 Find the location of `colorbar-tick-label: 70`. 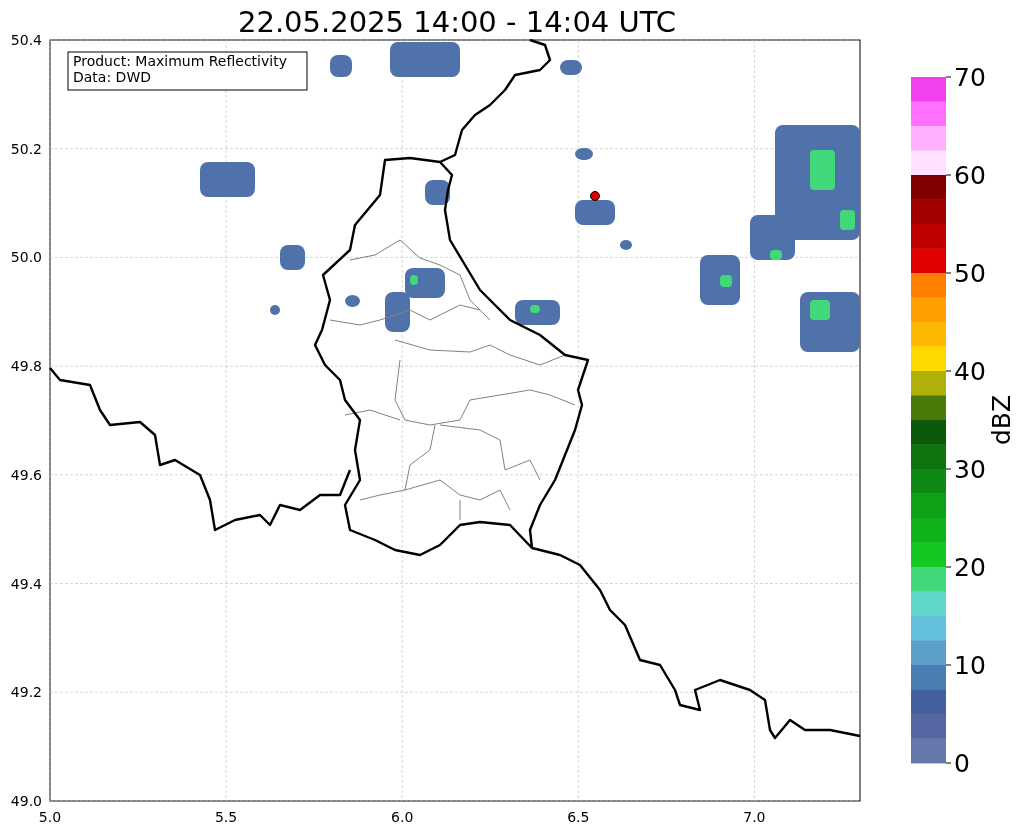

colorbar-tick-label: 70 is located at coordinates (970, 77).